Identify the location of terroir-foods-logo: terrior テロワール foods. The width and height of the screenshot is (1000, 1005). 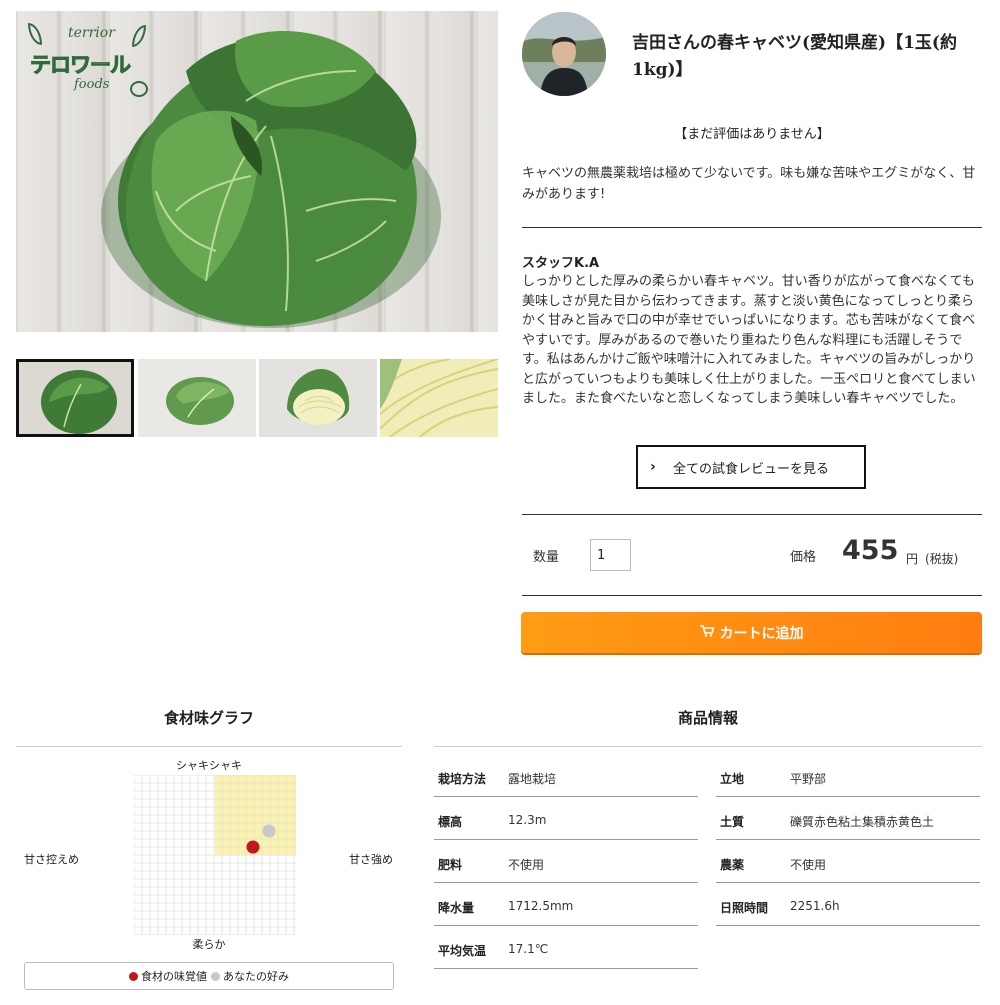
(90, 63).